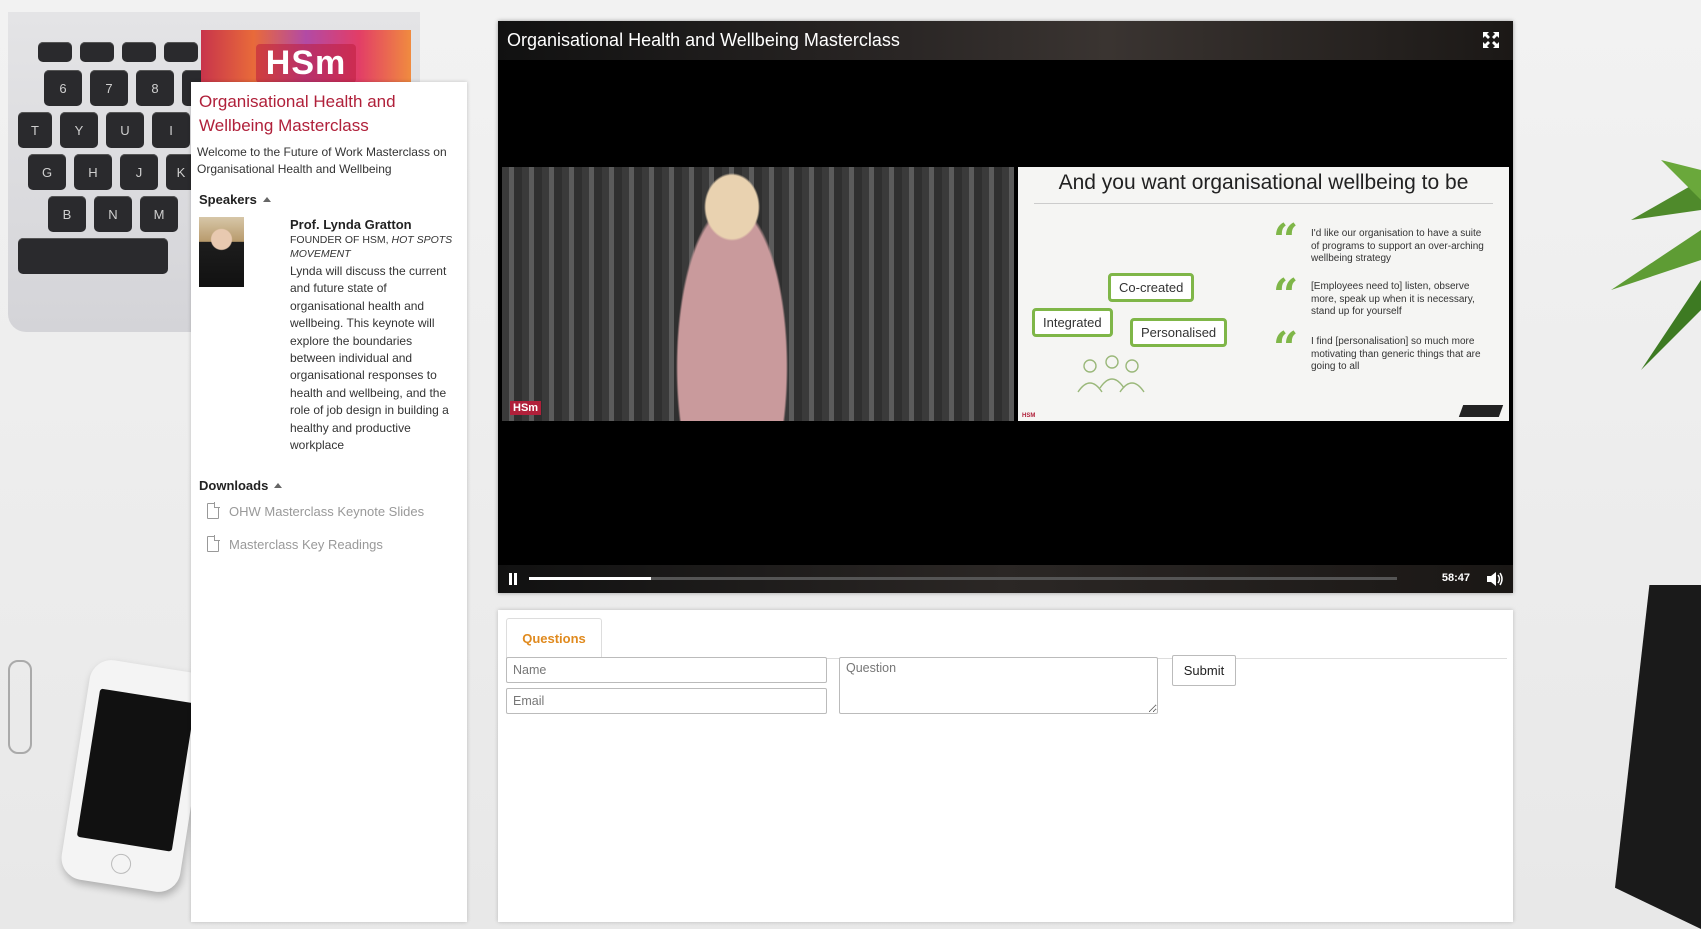 The height and width of the screenshot is (929, 1701). What do you see at coordinates (1481, 411) in the screenshot?
I see `slide-logo` at bounding box center [1481, 411].